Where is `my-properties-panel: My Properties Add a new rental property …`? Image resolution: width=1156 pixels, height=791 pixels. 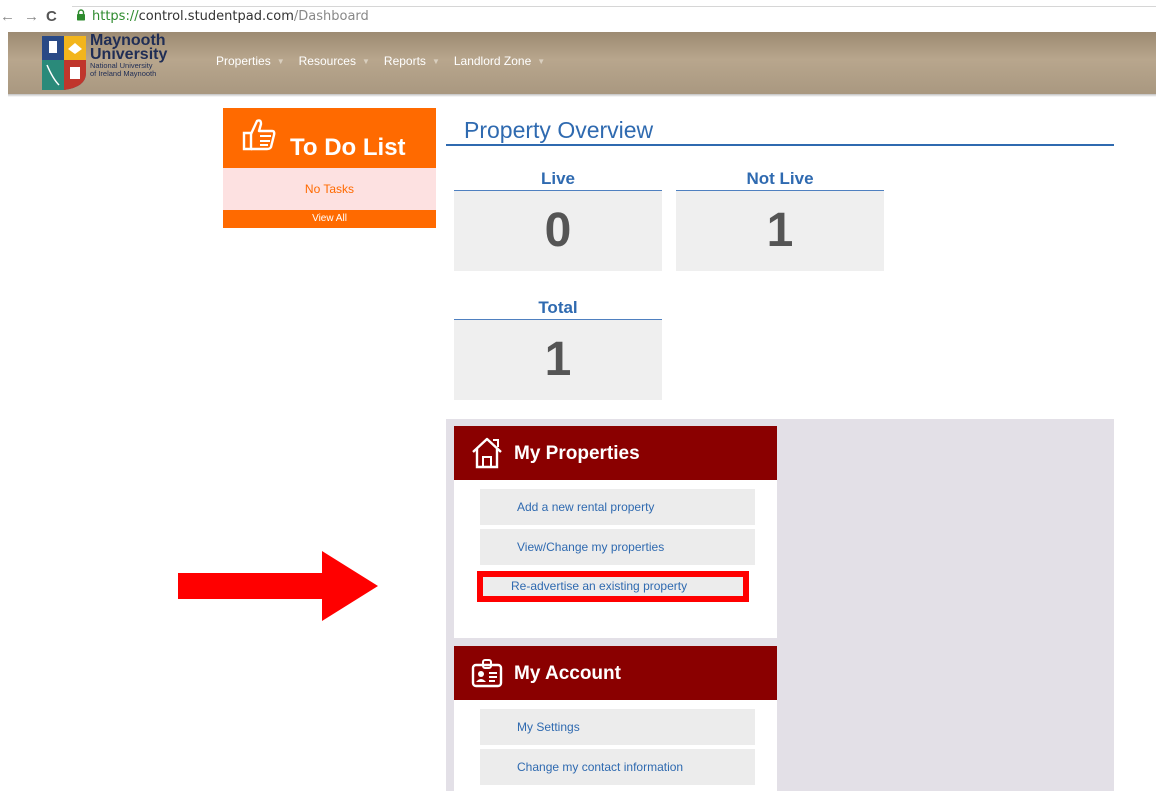 my-properties-panel: My Properties Add a new rental property … is located at coordinates (615, 532).